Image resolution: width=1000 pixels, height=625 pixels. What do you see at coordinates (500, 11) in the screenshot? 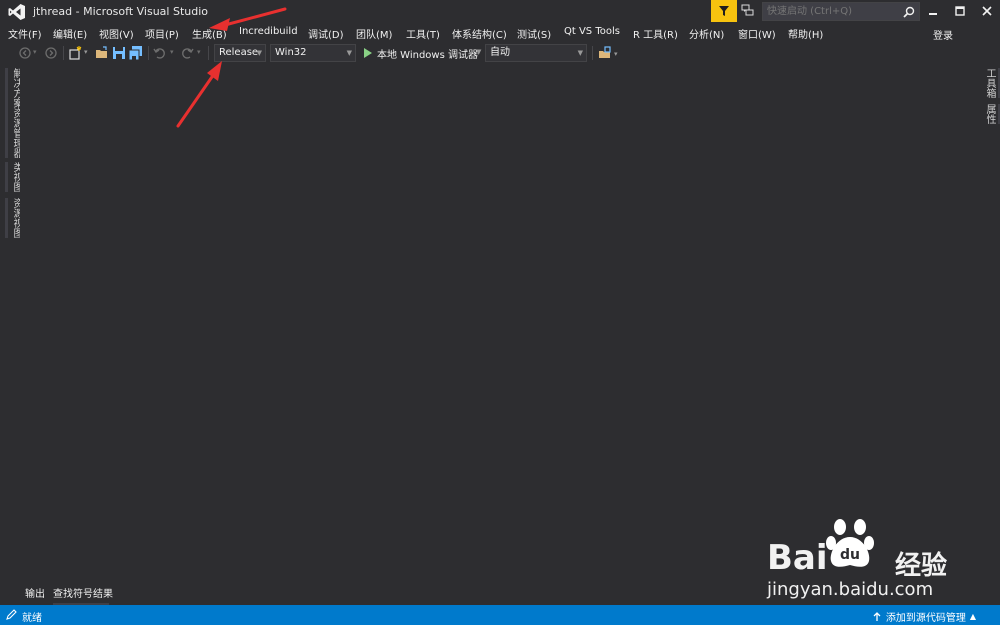
I see `title-bar: jthread - Microsoft Visual Studio` at bounding box center [500, 11].